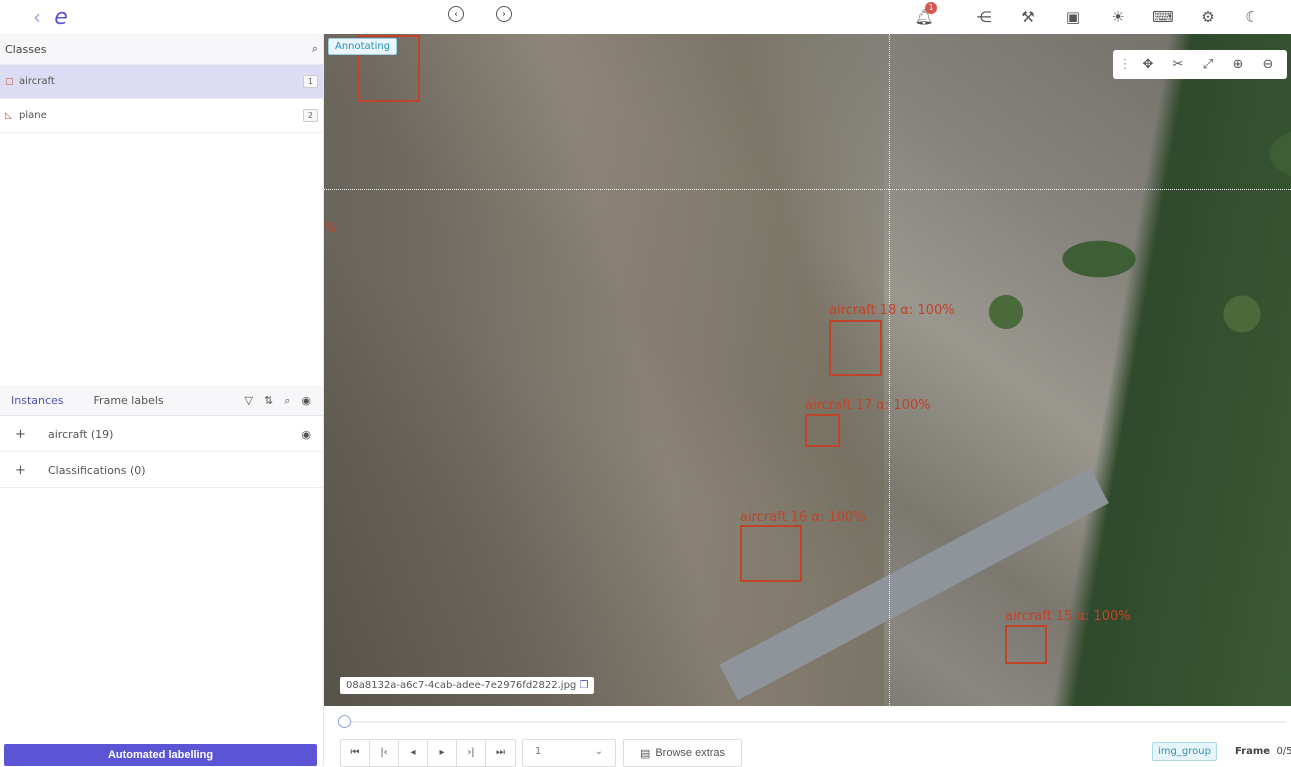 Image resolution: width=1291 pixels, height=767 pixels. Describe the element at coordinates (9, 81) in the screenshot. I see `bbox-icon: ▢` at that location.